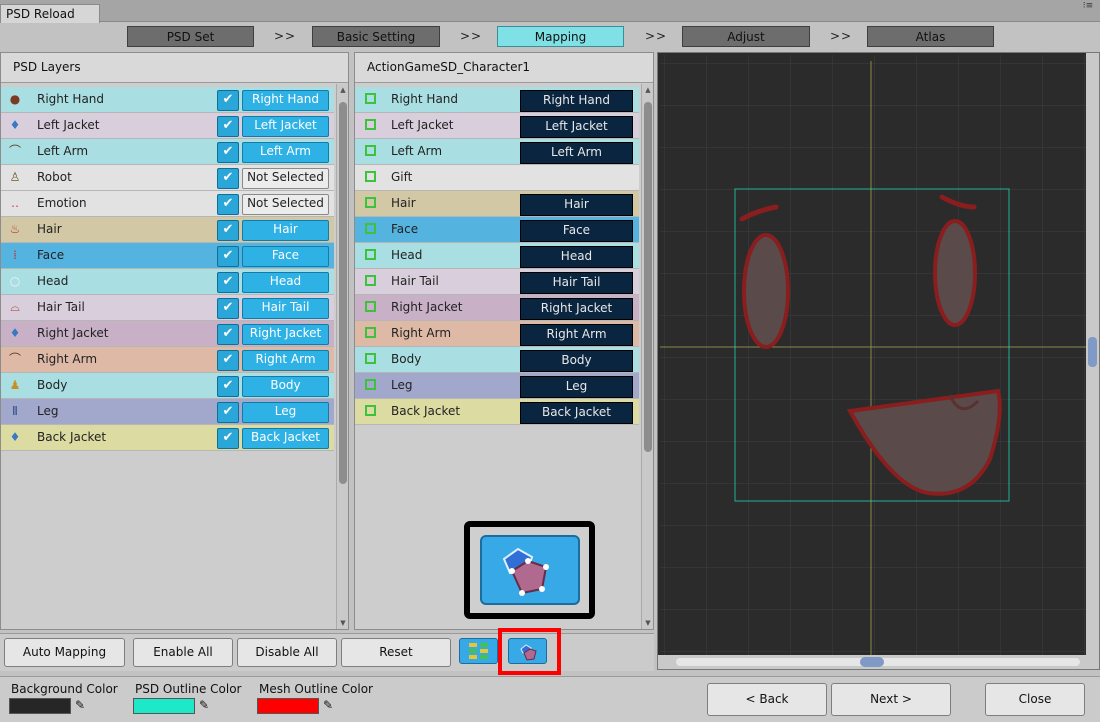 This screenshot has width=1100, height=722. Describe the element at coordinates (872, 662) in the screenshot. I see `preview-hscroll-thumb` at that location.